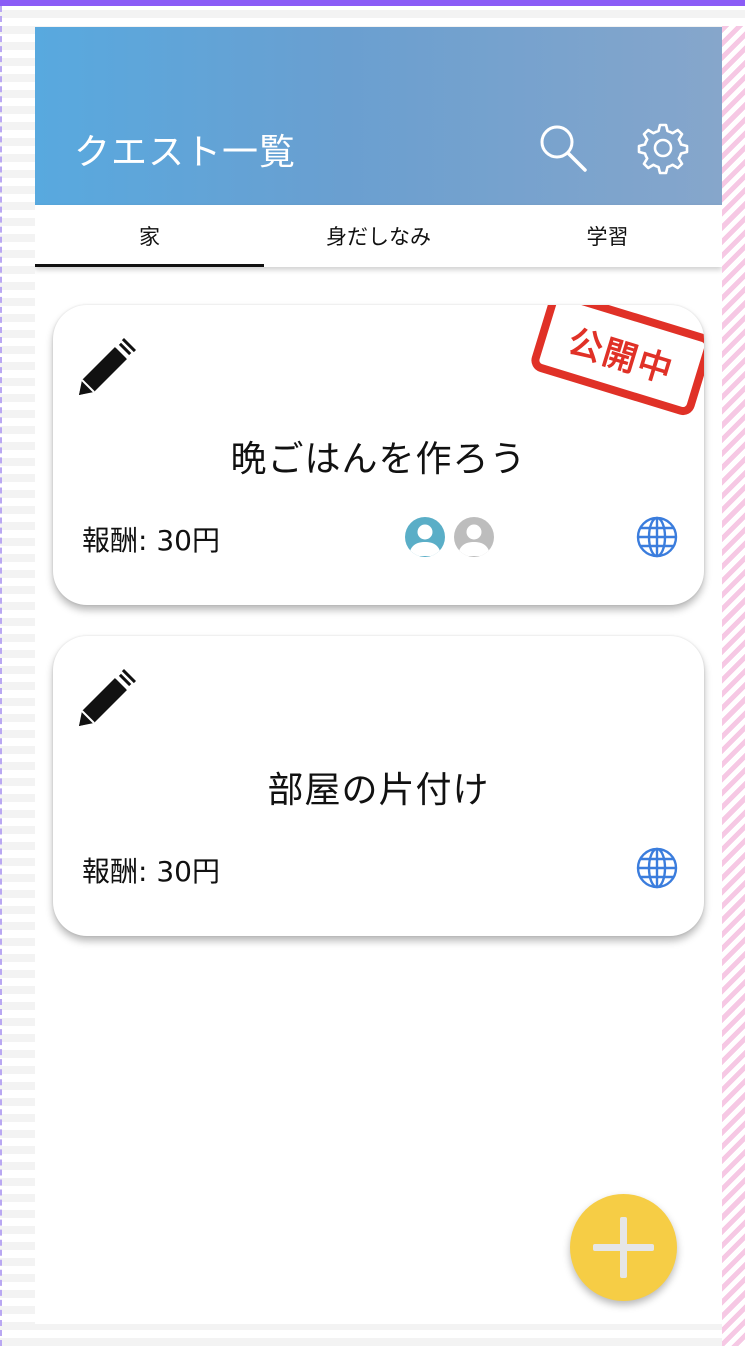 Image resolution: width=745 pixels, height=1346 pixels. Describe the element at coordinates (378, 459) in the screenshot. I see `quest-title: 晩ごはんを作ろう` at that location.